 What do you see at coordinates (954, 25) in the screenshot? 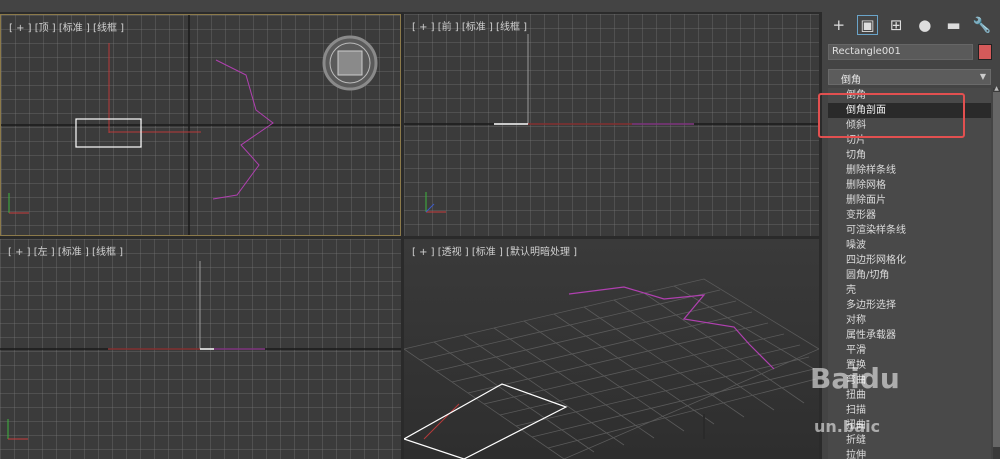
I see `display-icon: ▬` at bounding box center [954, 25].